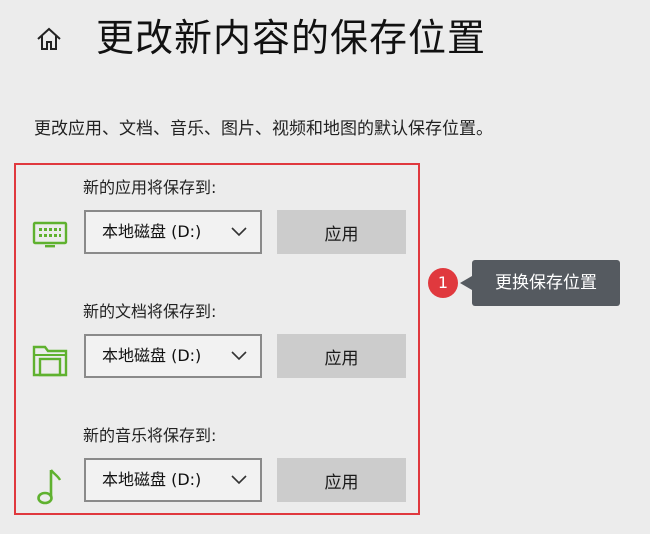 Image resolution: width=650 pixels, height=534 pixels. Describe the element at coordinates (341, 232) in the screenshot. I see `apply-button-apps: 应用` at that location.